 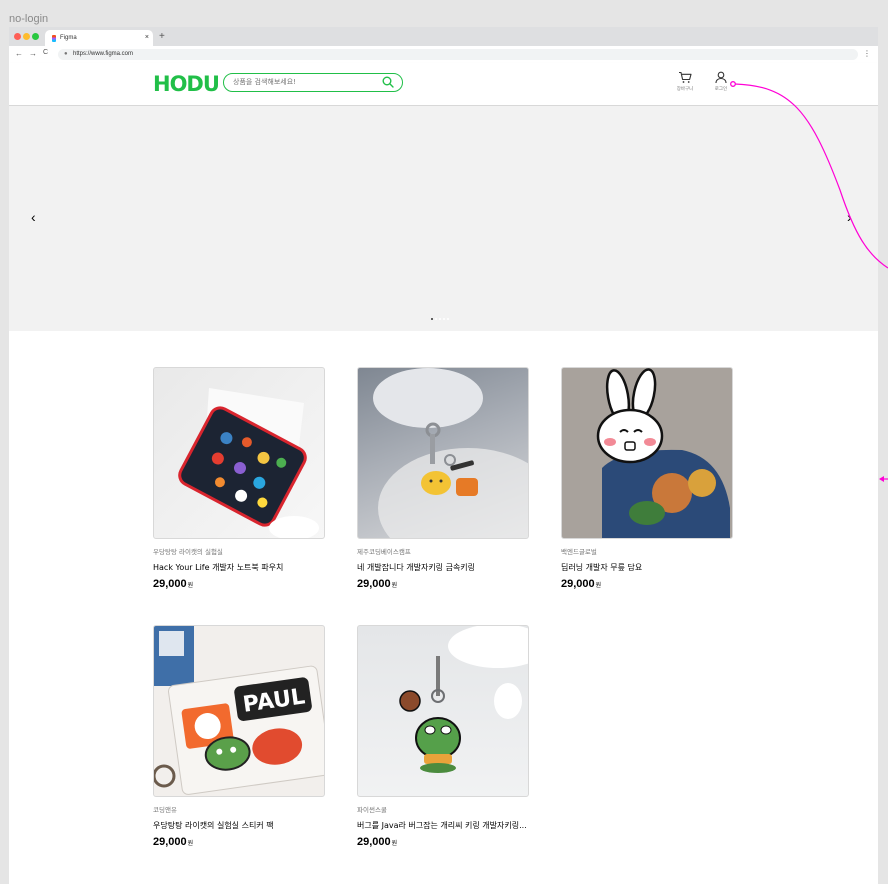 I want to click on connector-start-dot, so click(x=733, y=84).